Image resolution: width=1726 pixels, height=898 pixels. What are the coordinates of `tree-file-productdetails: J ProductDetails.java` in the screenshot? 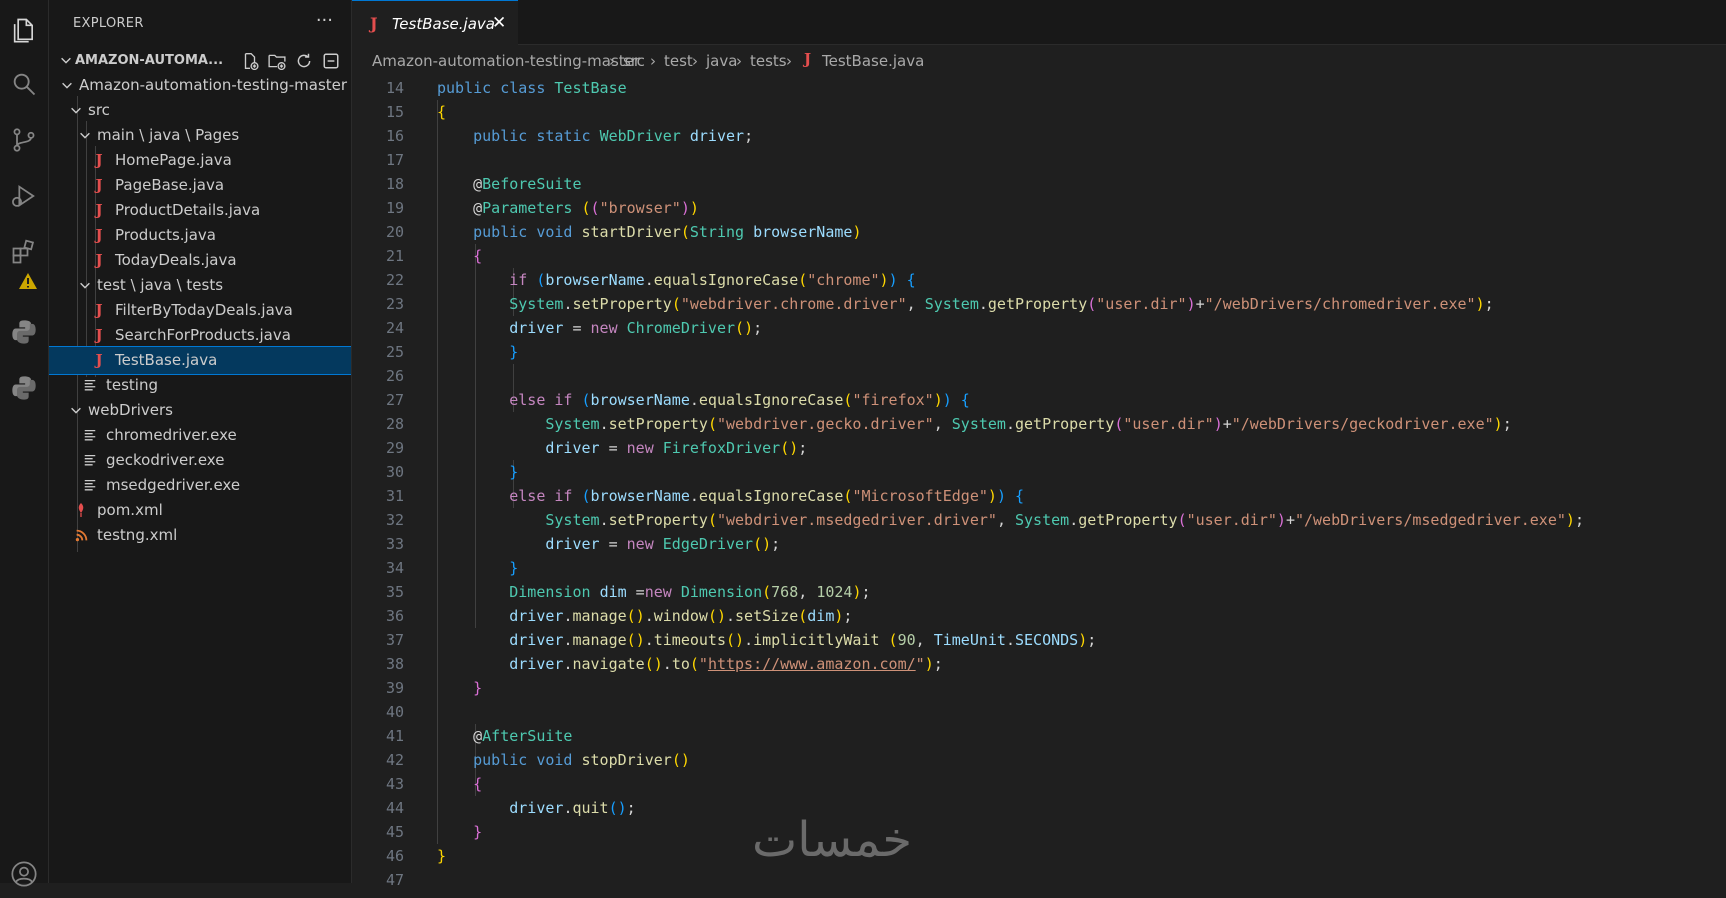 It's located at (200, 210).